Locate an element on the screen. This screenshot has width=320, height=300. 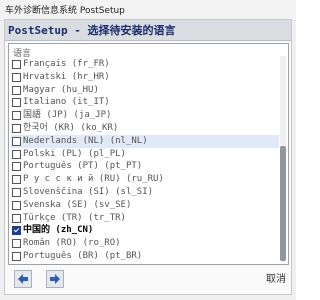
language-item: 中国的 (zh_CN) is located at coordinates (145, 230).